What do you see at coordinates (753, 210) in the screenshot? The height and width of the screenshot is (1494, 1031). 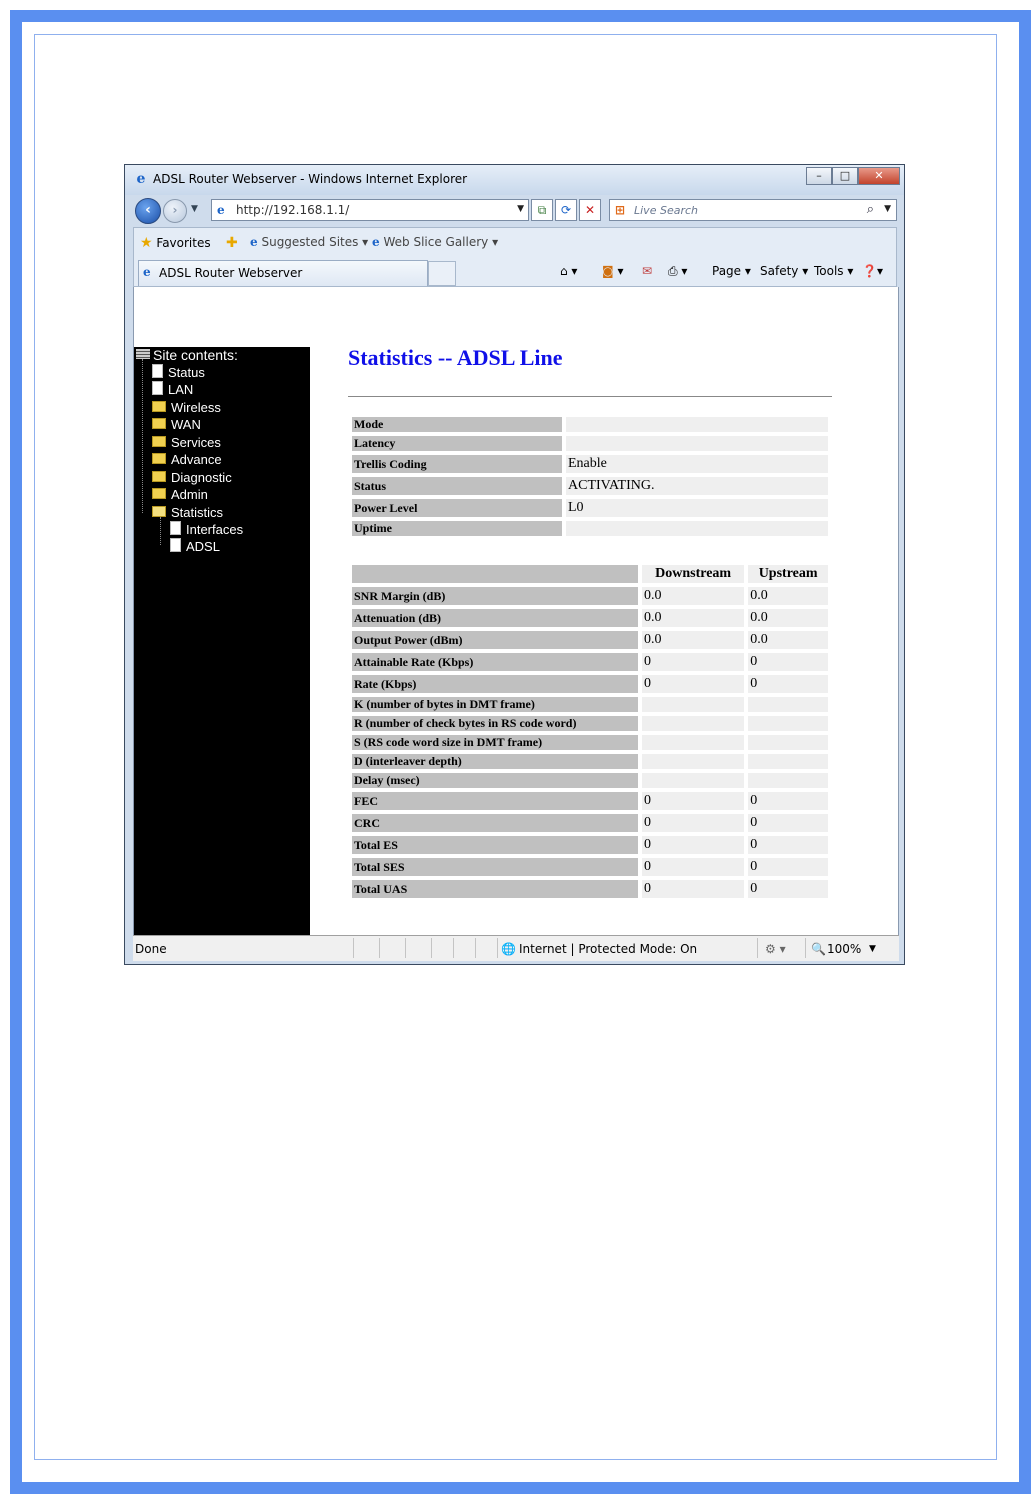 I see `search-box: ⊞ Live Search ⌕ ▼` at bounding box center [753, 210].